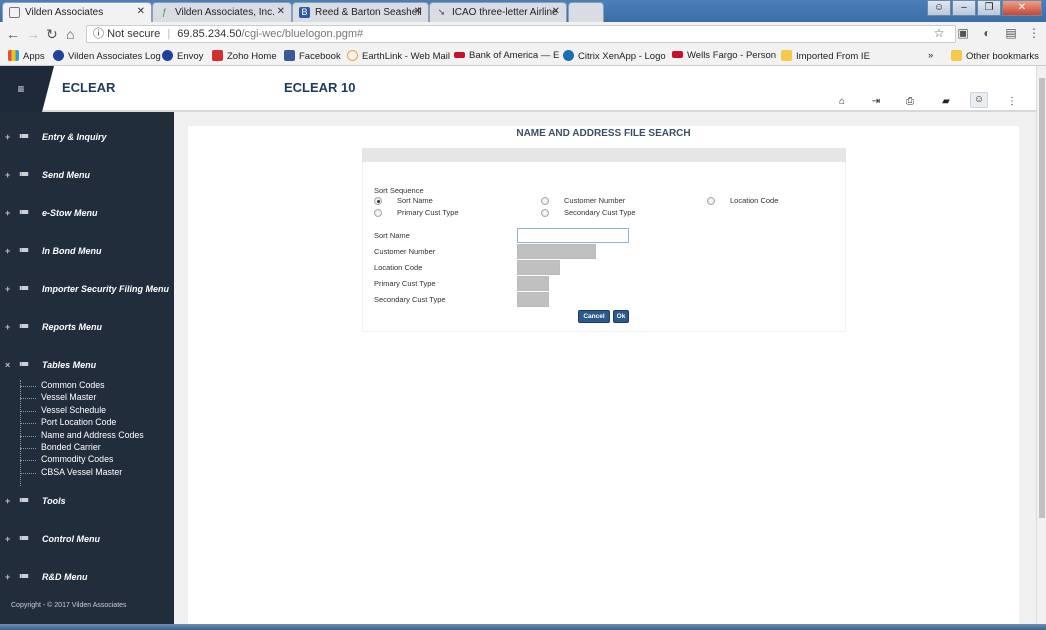  What do you see at coordinates (876, 101) in the screenshot?
I see `sign-out-icon: ⇥` at bounding box center [876, 101].